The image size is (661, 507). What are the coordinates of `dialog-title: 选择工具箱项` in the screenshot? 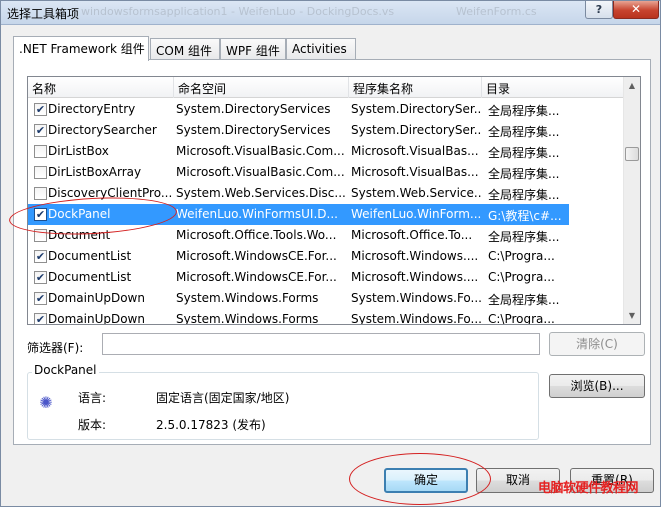 It's located at (43, 14).